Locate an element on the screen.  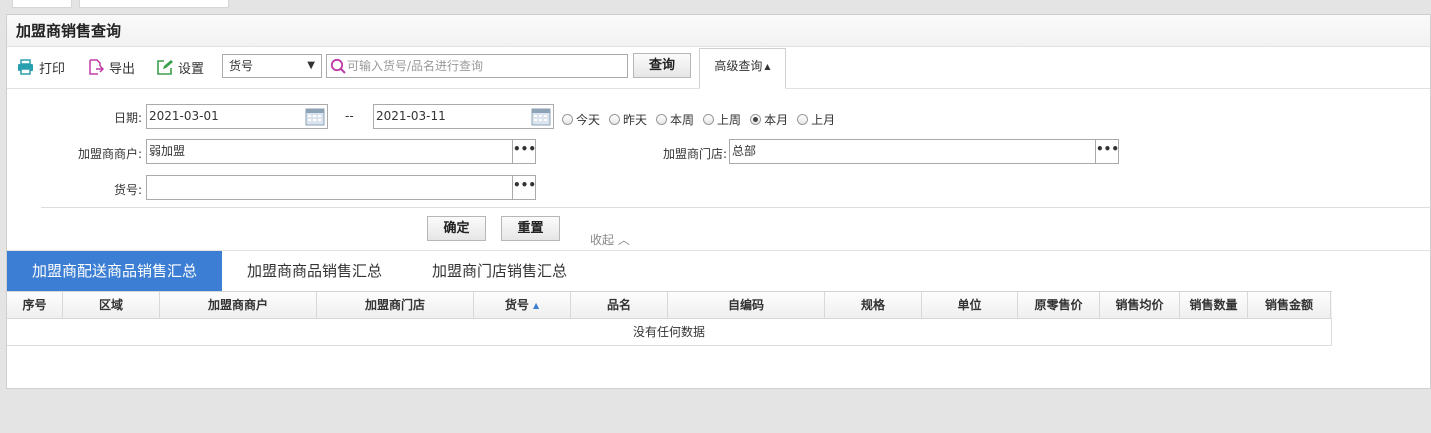
advanced-query-tab: 高级查询 ▲ is located at coordinates (742, 68).